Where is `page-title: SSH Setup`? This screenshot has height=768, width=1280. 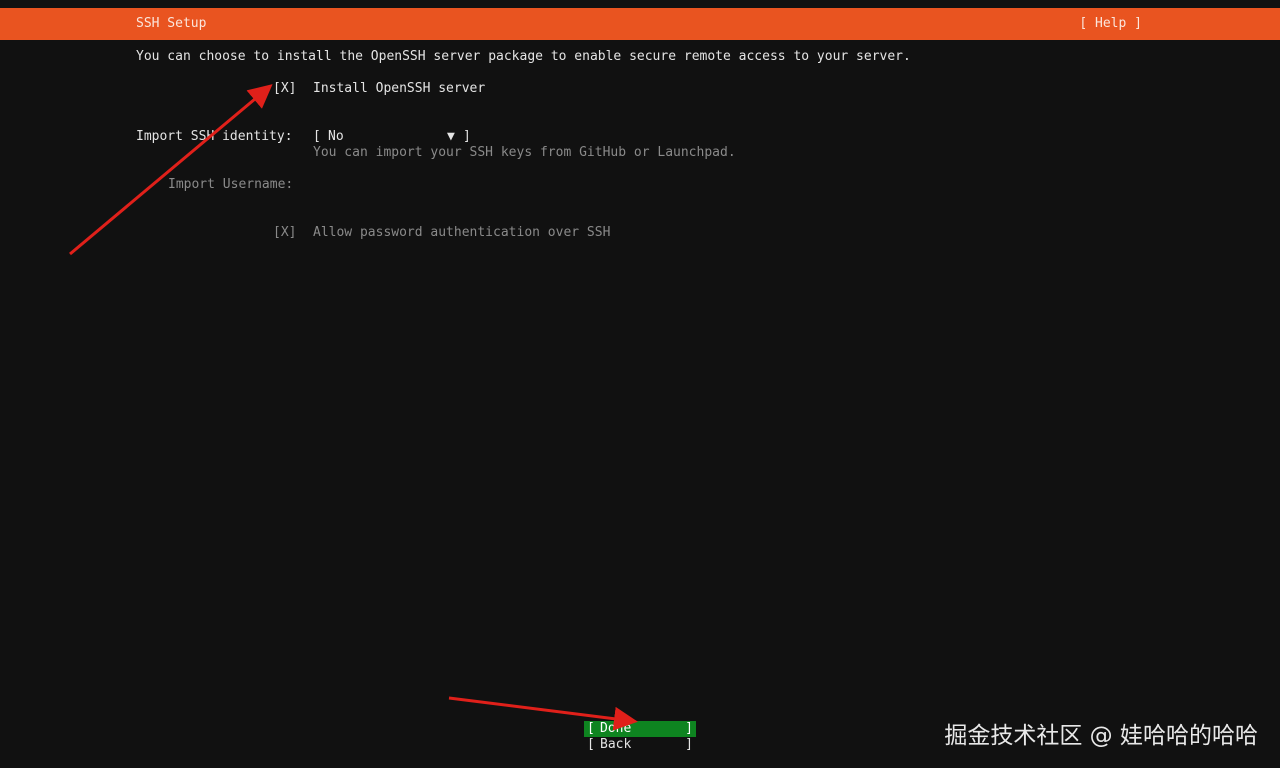 page-title: SSH Setup is located at coordinates (171, 23).